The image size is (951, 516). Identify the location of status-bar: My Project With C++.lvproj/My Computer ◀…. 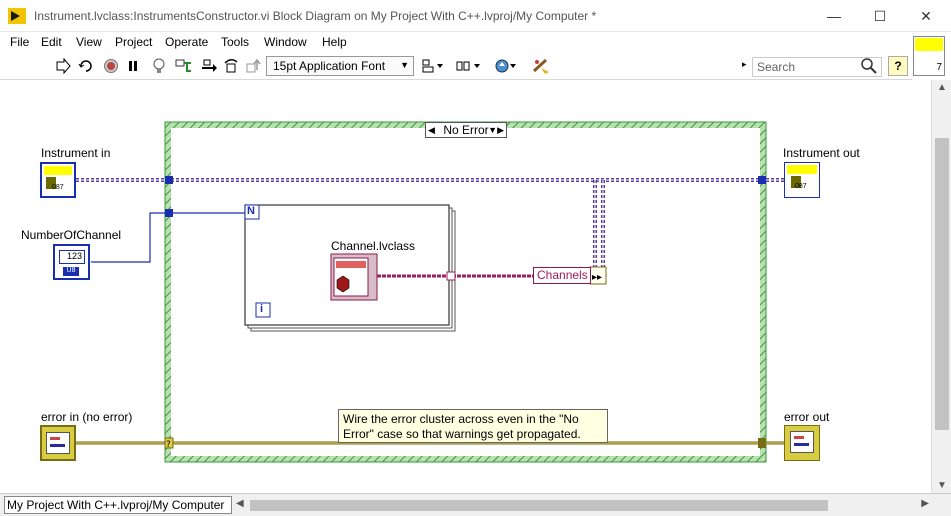
(475, 504).